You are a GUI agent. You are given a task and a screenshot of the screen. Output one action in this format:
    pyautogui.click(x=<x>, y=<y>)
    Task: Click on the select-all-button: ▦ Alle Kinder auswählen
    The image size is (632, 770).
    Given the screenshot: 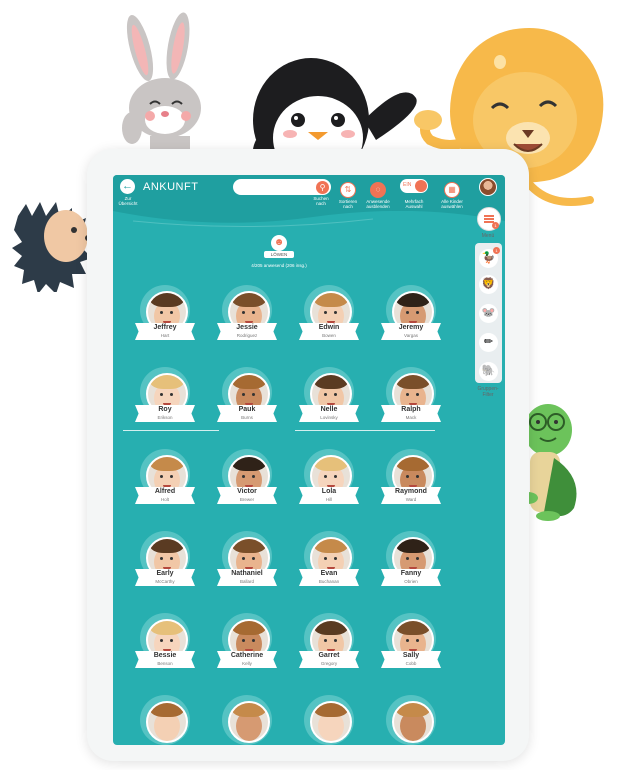 What is the action you would take?
    pyautogui.click(x=452, y=194)
    